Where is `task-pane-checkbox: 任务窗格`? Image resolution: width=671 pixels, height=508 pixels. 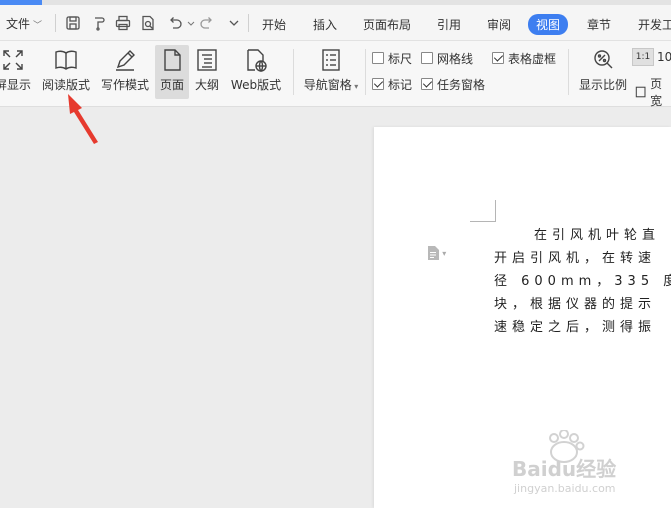 task-pane-checkbox: 任务窗格 is located at coordinates (453, 84).